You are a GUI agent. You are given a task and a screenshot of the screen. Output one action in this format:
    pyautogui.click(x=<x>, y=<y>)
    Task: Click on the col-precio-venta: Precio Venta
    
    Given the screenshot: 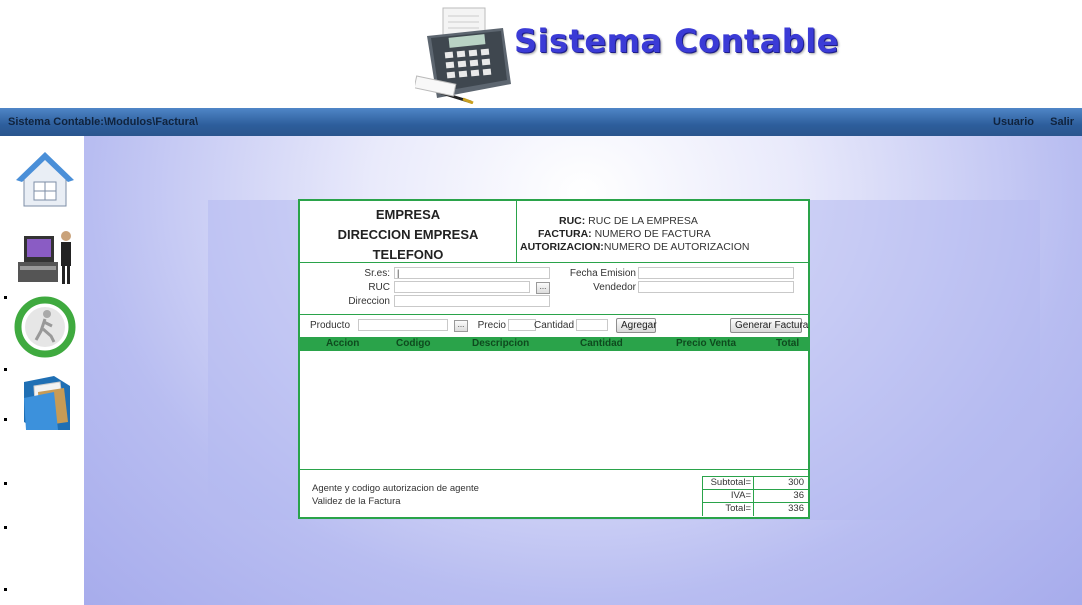 What is the action you would take?
    pyautogui.click(x=706, y=343)
    